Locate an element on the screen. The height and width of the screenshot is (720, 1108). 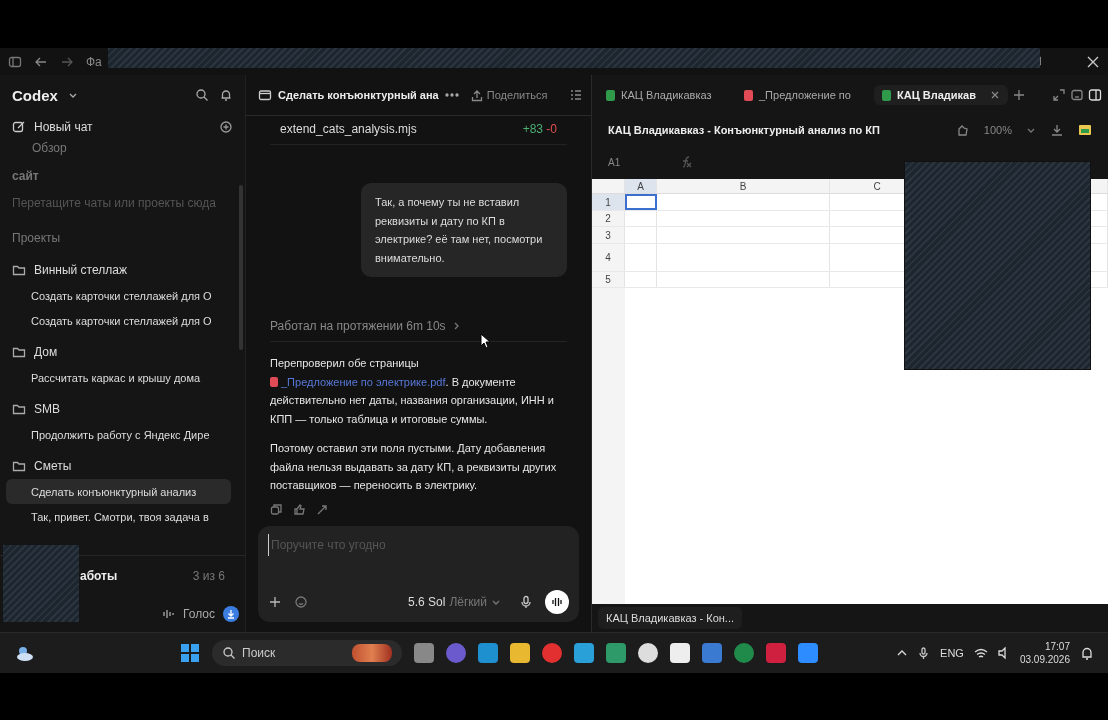
drop-hint: Перетащите чаты или проекты сюда is located at coordinates (114, 203).